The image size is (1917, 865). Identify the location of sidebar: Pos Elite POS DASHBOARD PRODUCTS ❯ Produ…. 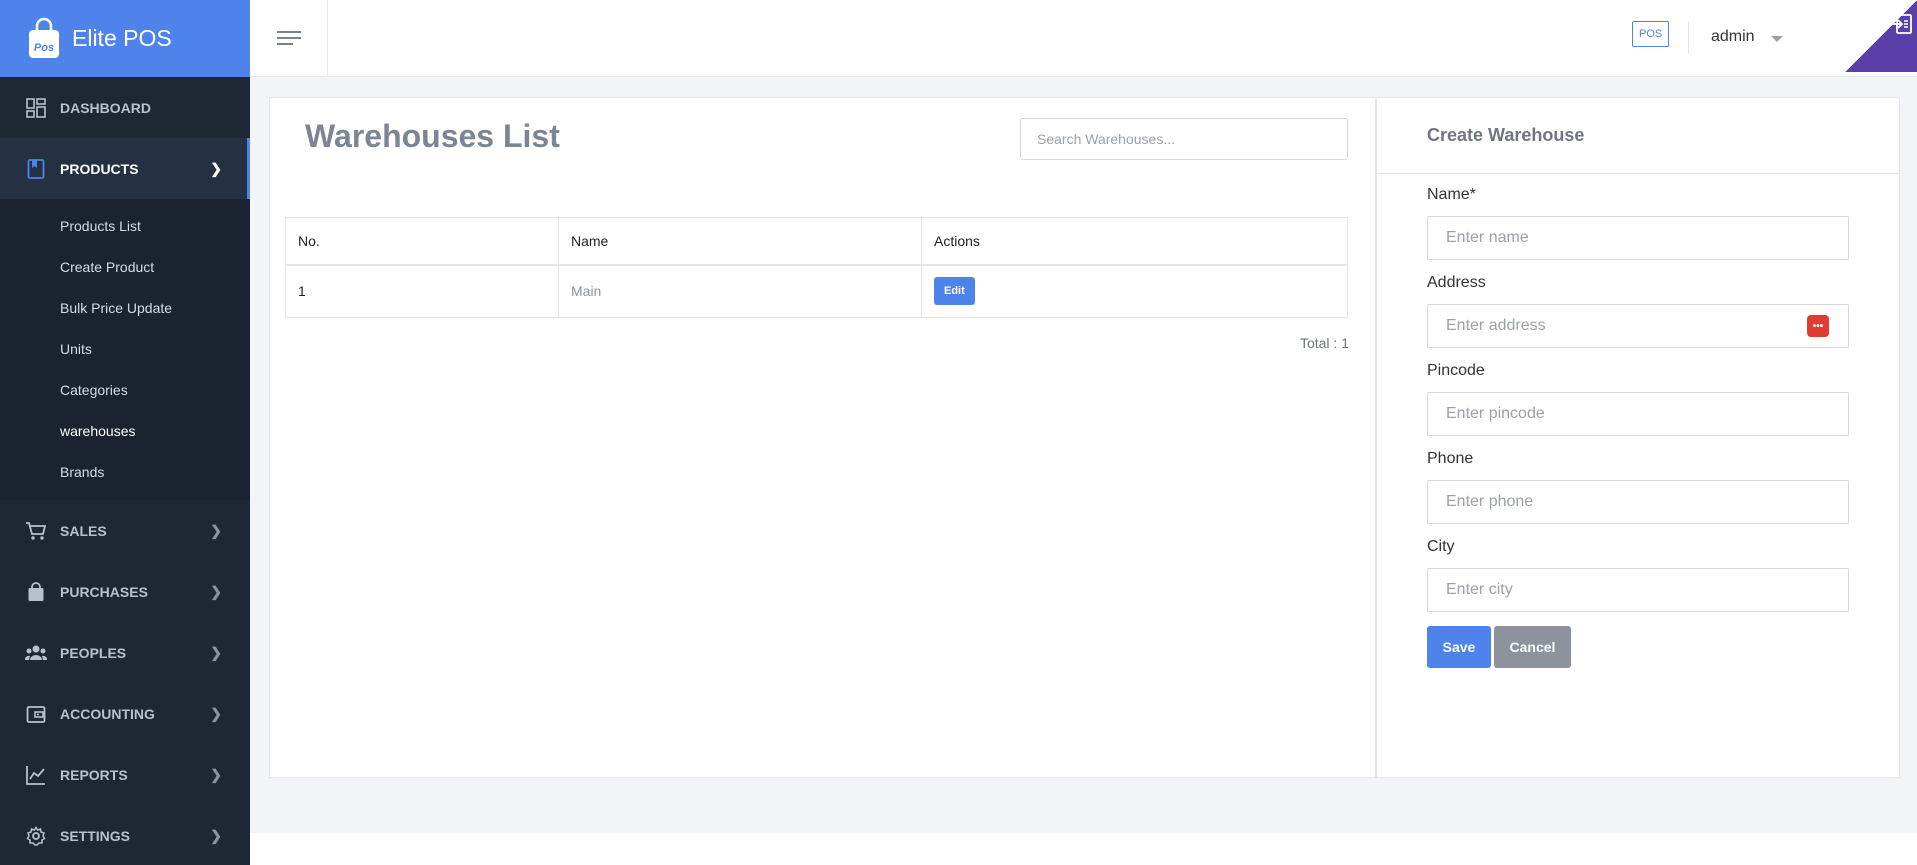
(125, 432).